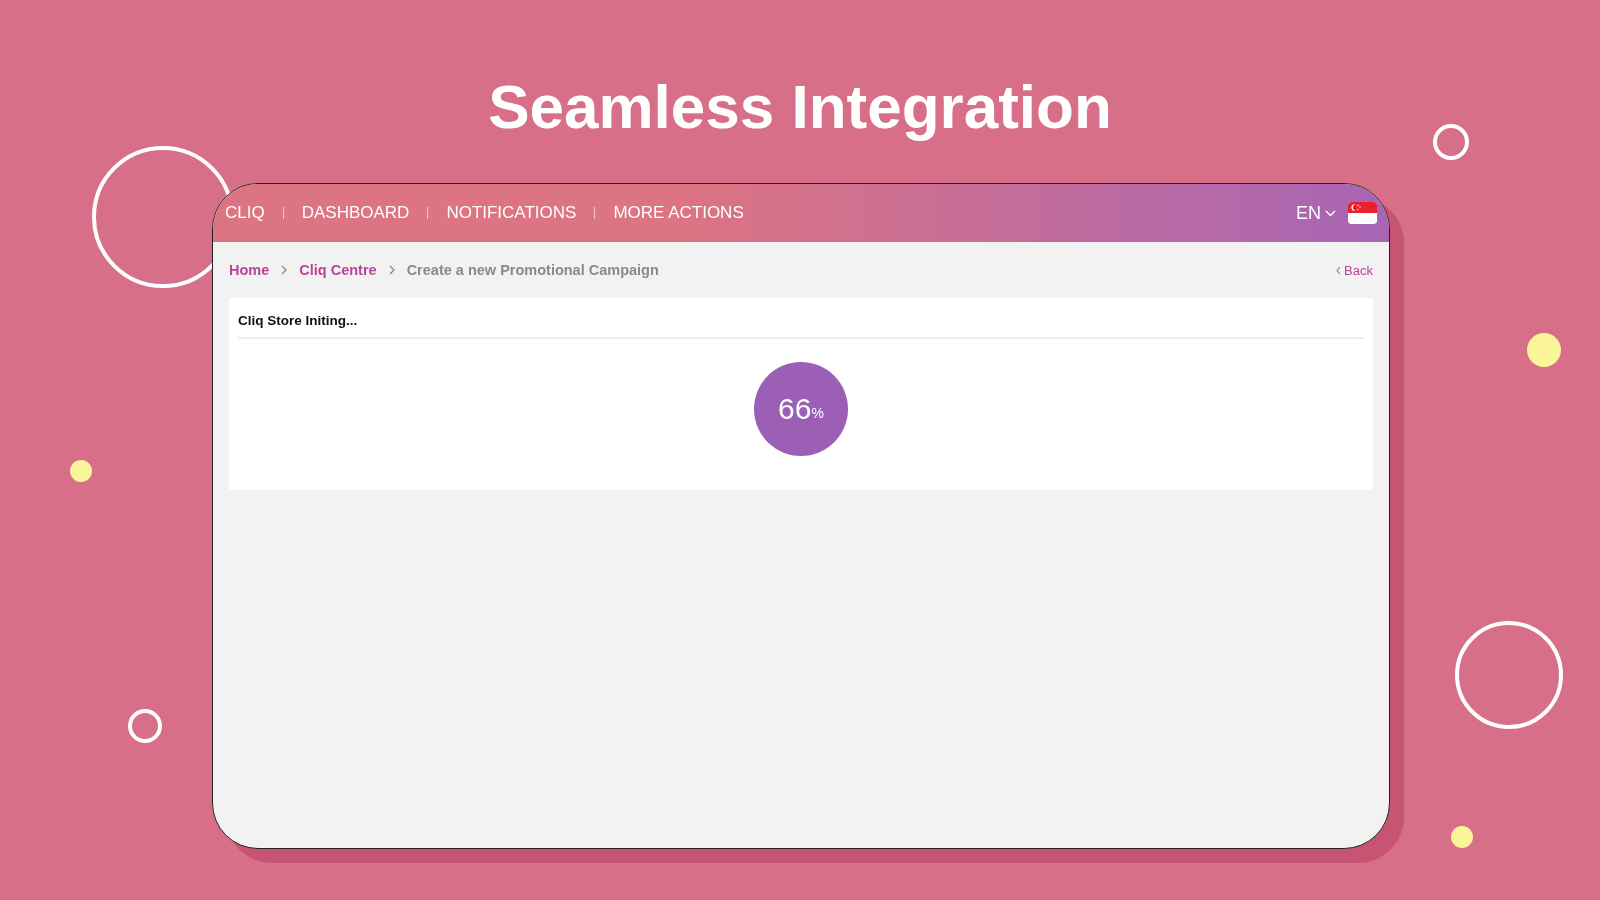  Describe the element at coordinates (245, 213) in the screenshot. I see `brand-link: CLIQ` at that location.